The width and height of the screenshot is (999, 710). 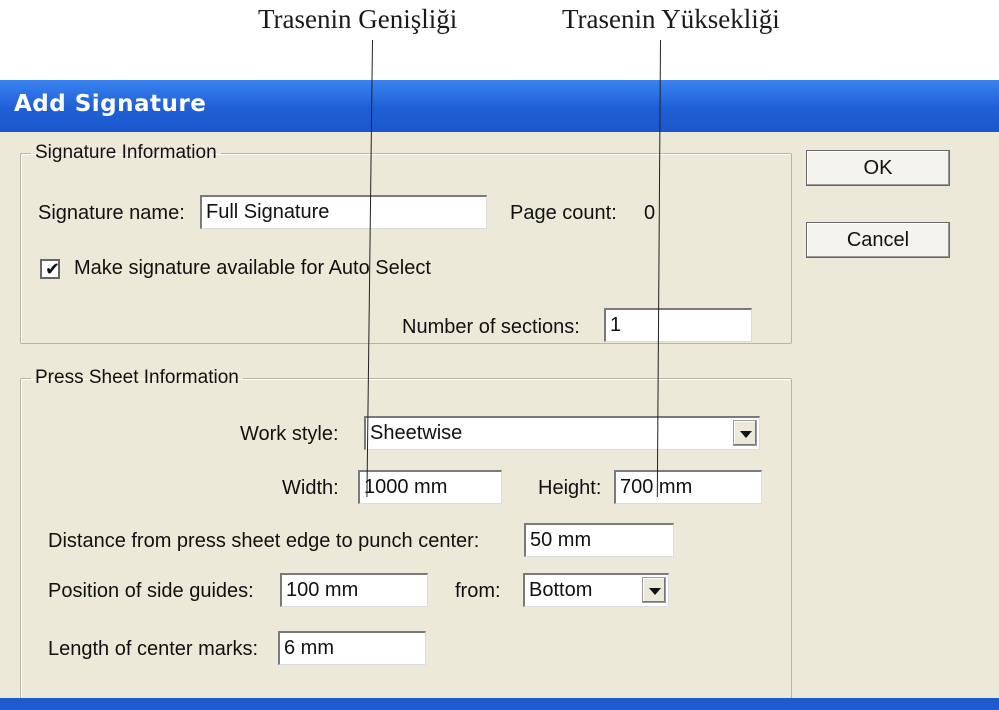 I want to click on title-bar: Add Signature, so click(x=499, y=106).